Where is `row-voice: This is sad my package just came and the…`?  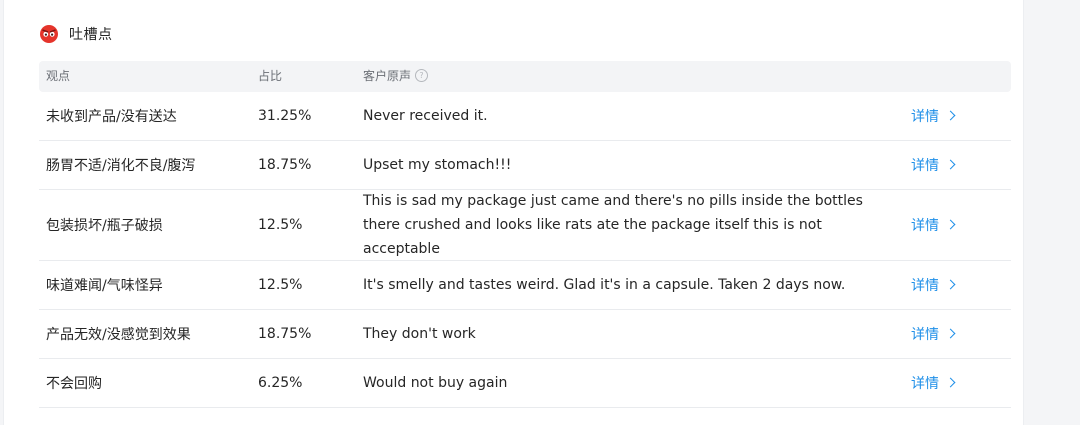 row-voice: This is sad my package just came and the… is located at coordinates (613, 225).